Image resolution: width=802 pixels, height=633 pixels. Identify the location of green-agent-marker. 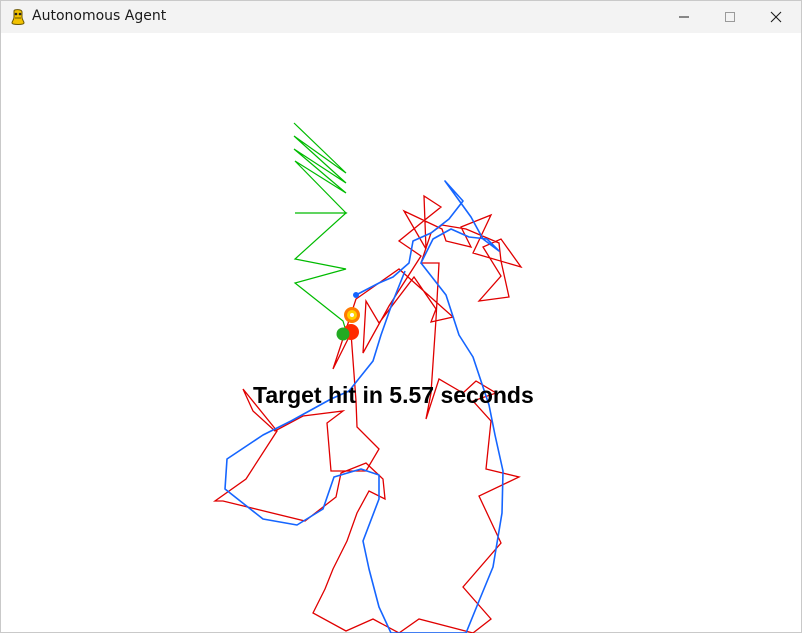
(343, 334).